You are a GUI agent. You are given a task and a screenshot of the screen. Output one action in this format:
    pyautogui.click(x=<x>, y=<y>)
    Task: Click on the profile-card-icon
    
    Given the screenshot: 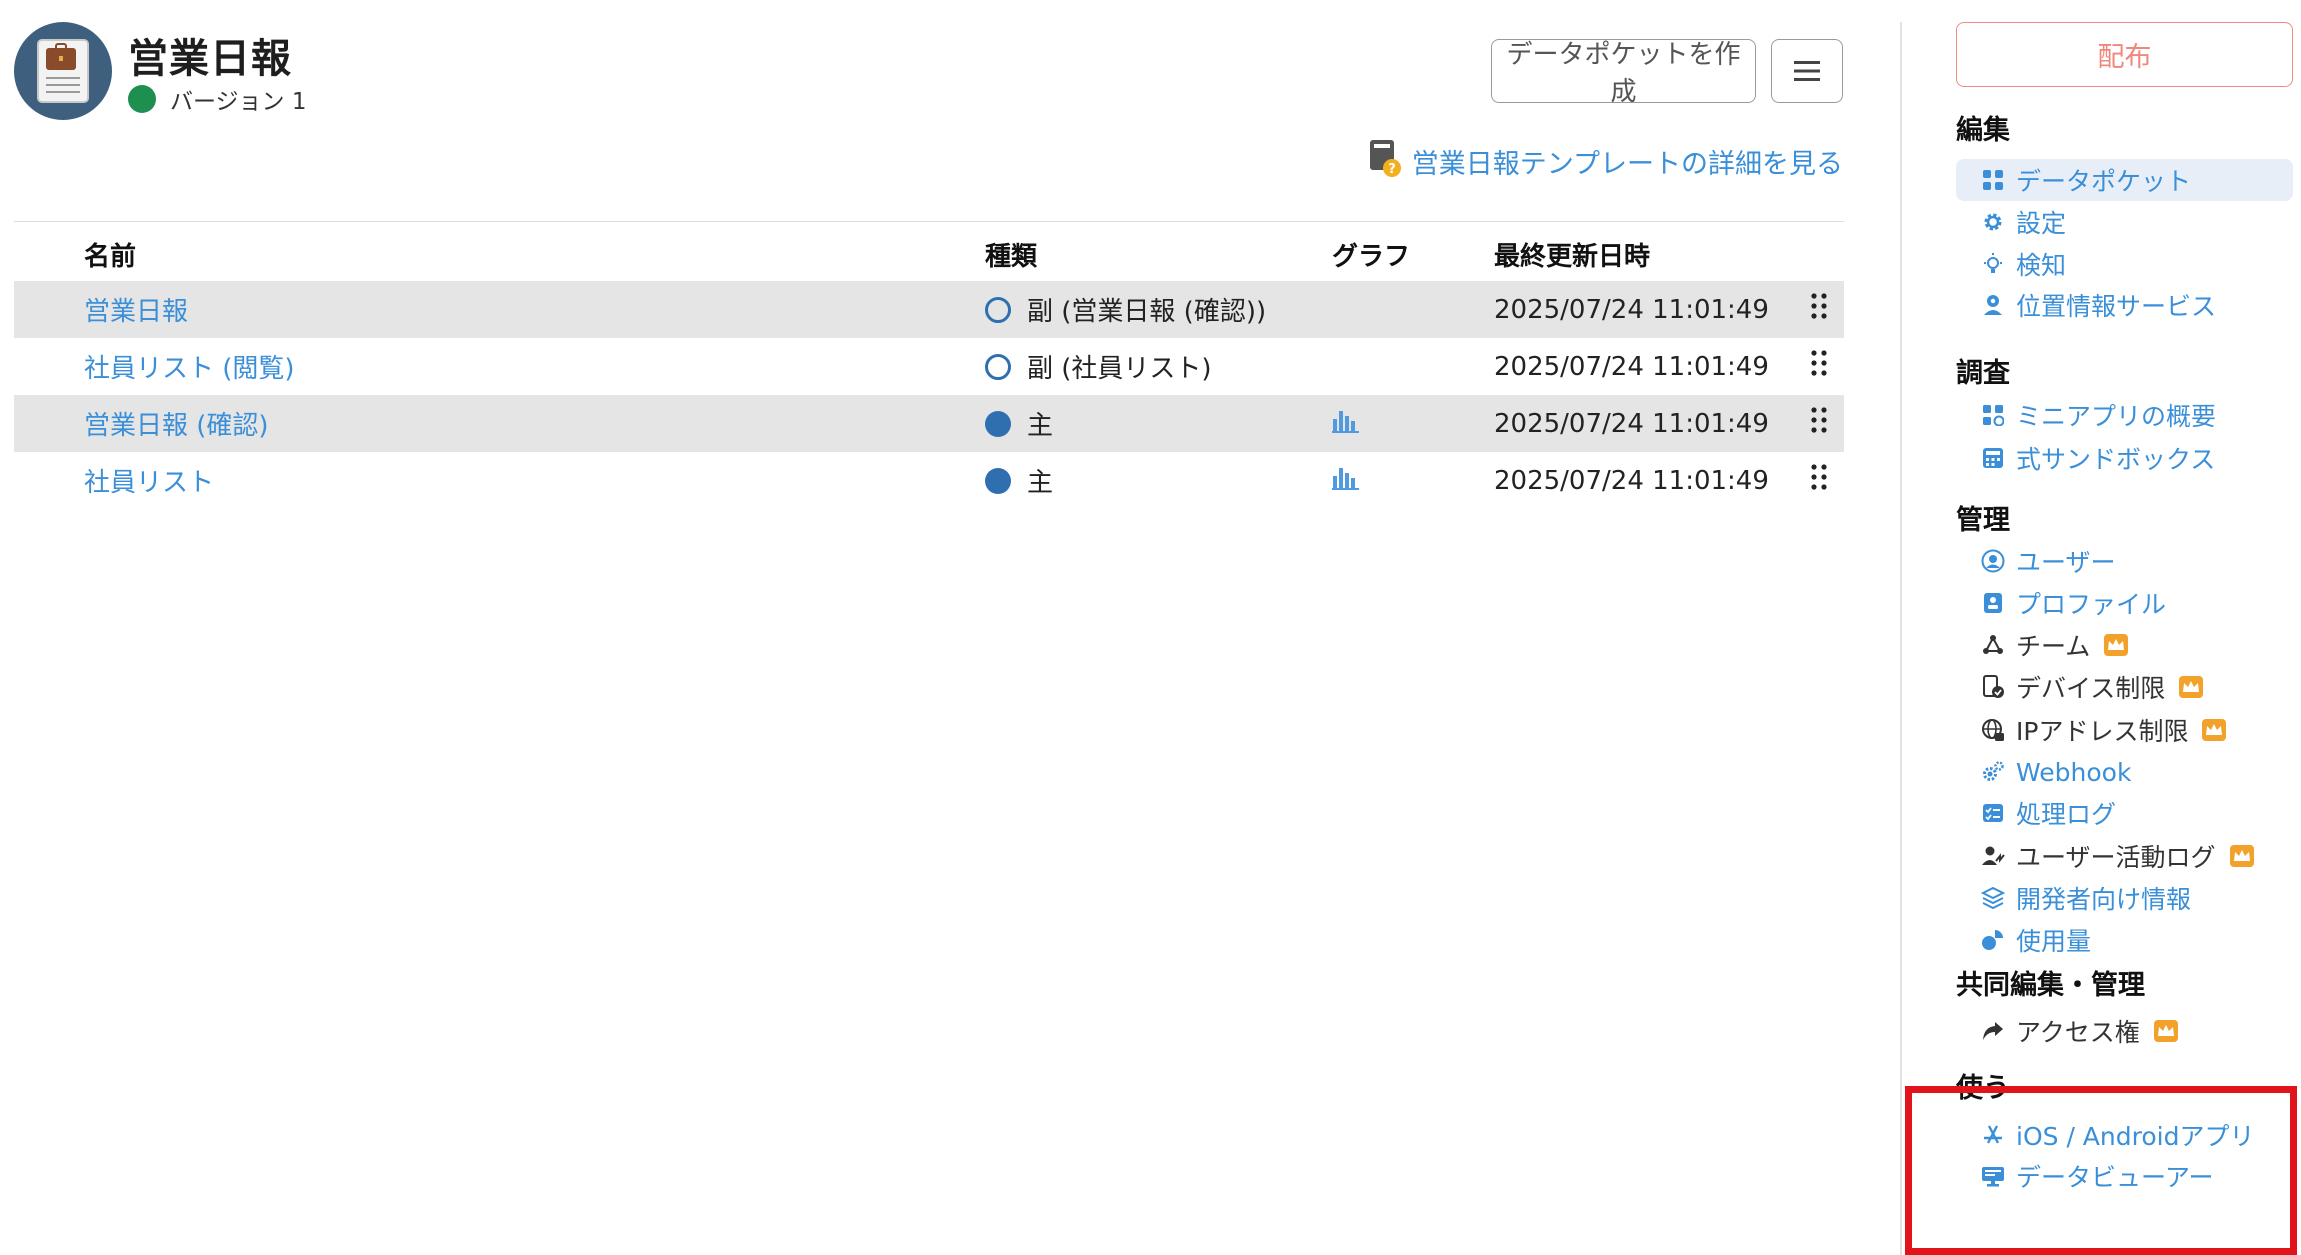 What is the action you would take?
    pyautogui.click(x=1993, y=603)
    